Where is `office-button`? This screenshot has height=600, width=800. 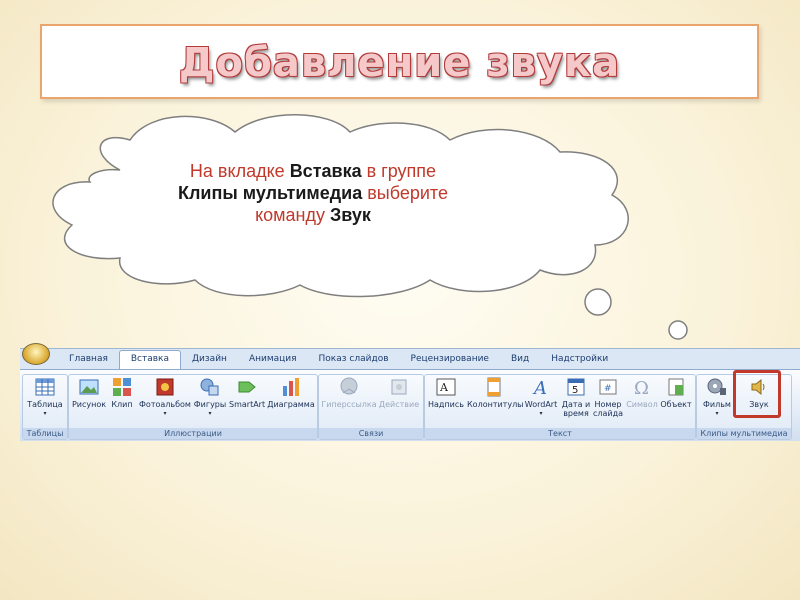
office-button is located at coordinates (36, 354).